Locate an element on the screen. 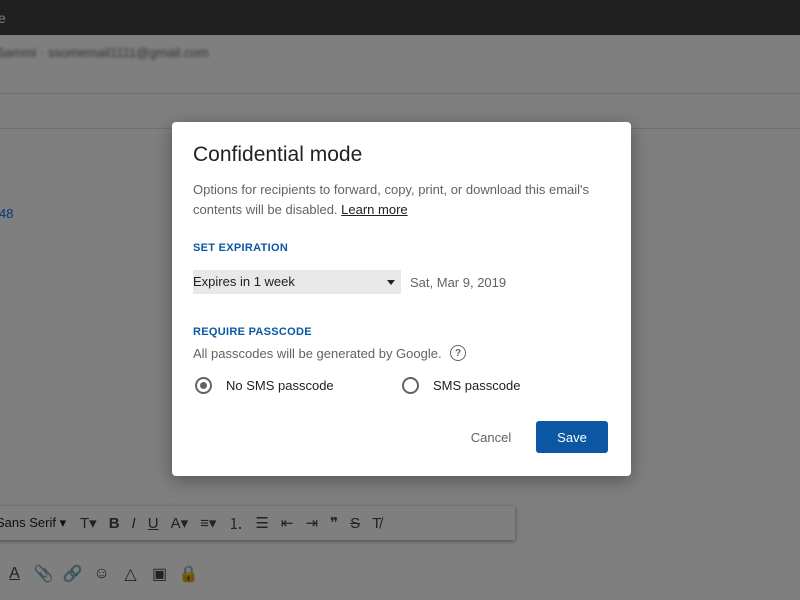 The width and height of the screenshot is (800, 600). require-passcode-label: REQUIRE PASSCODE is located at coordinates (252, 332).